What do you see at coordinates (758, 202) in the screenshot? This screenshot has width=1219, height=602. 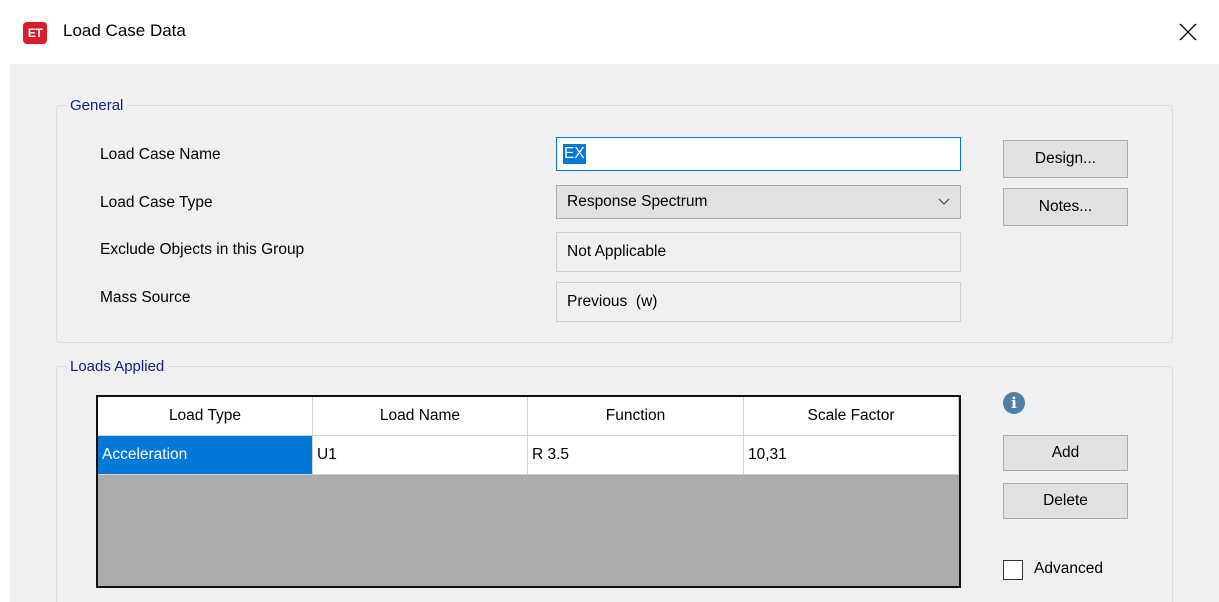 I see `load-case-type-dropdown: Response Spectrum` at bounding box center [758, 202].